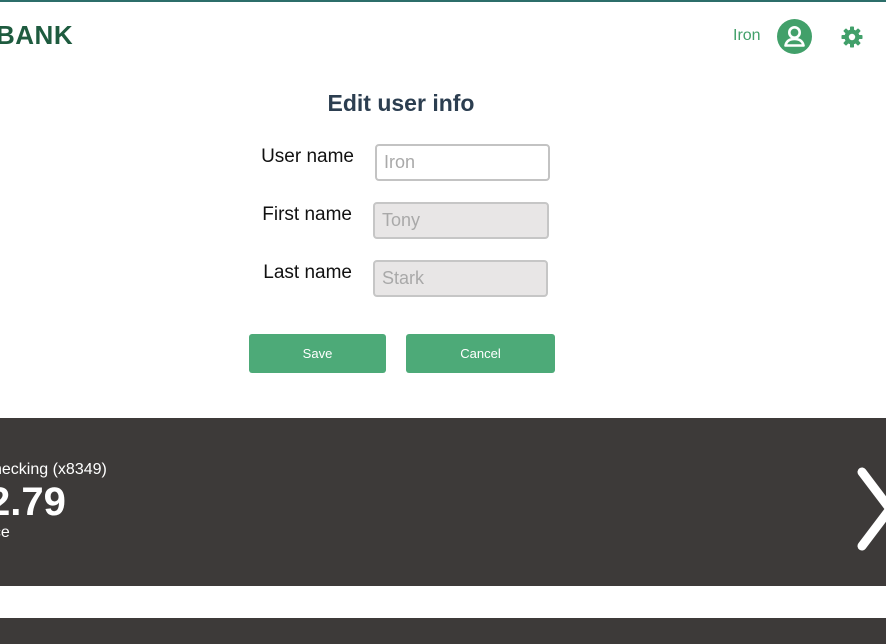 This screenshot has width=886, height=644. Describe the element at coordinates (462, 162) in the screenshot. I see `username-field` at that location.